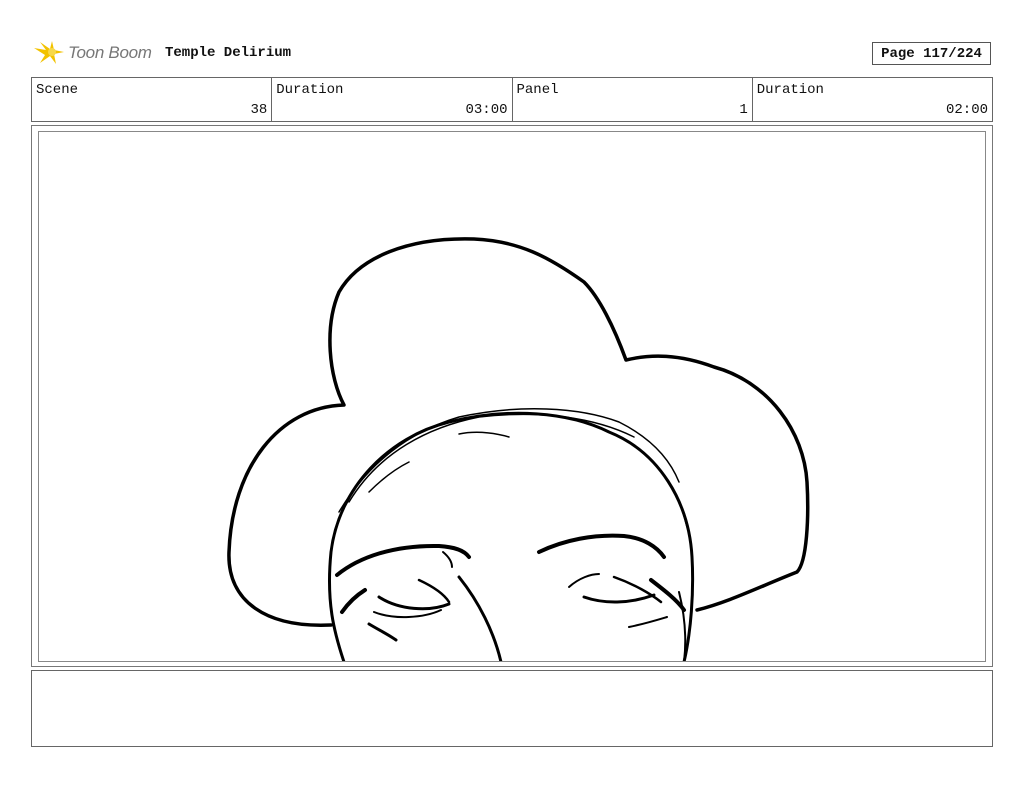  Describe the element at coordinates (790, 90) in the screenshot. I see `panel-duration-label: Duration` at that location.